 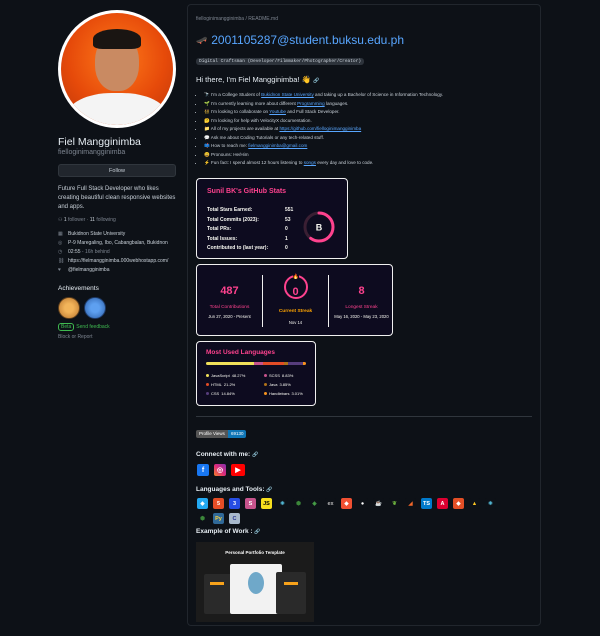 I want to click on social-links: f ◎ ▶, so click(x=221, y=470).